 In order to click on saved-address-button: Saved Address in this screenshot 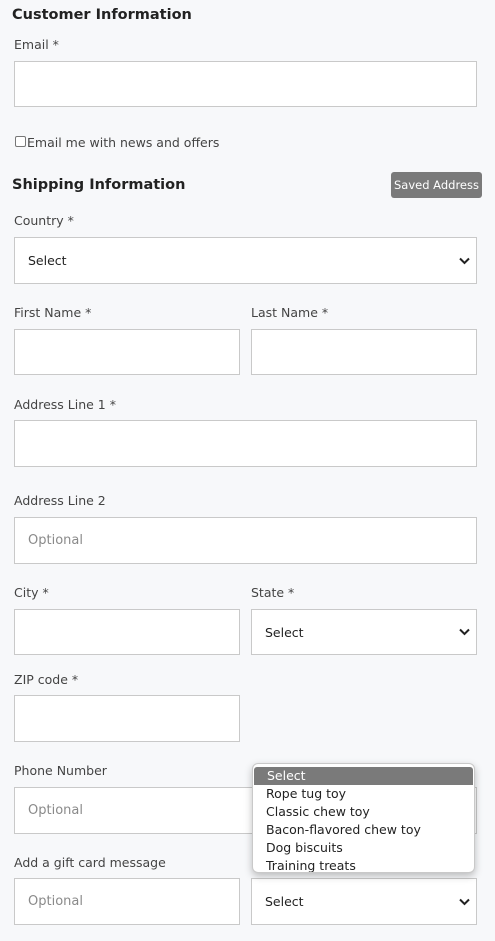, I will do `click(436, 185)`.